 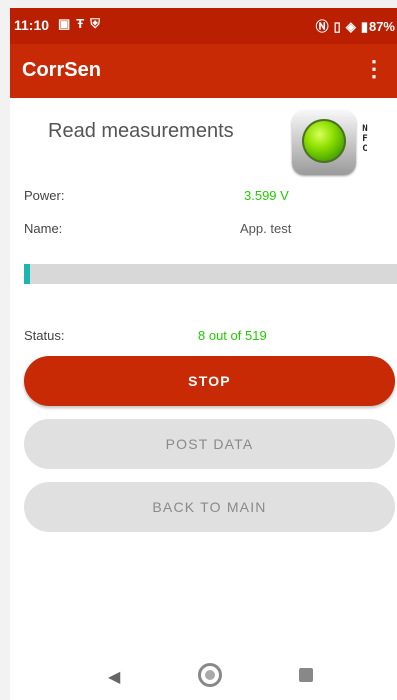 What do you see at coordinates (266, 195) in the screenshot?
I see `power-value: 3.599 V` at bounding box center [266, 195].